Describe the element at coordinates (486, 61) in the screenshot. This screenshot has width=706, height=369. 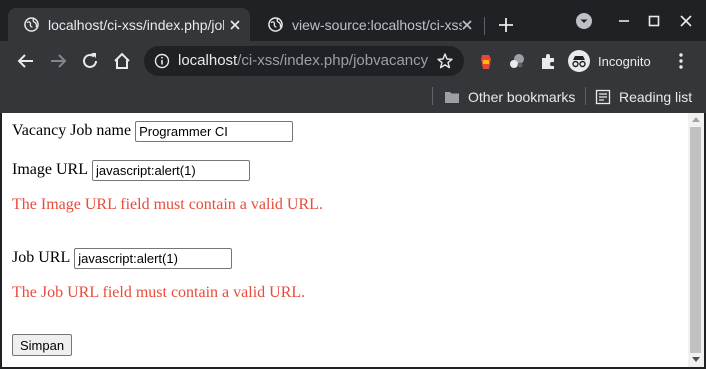
I see `extension-red-icon` at that location.